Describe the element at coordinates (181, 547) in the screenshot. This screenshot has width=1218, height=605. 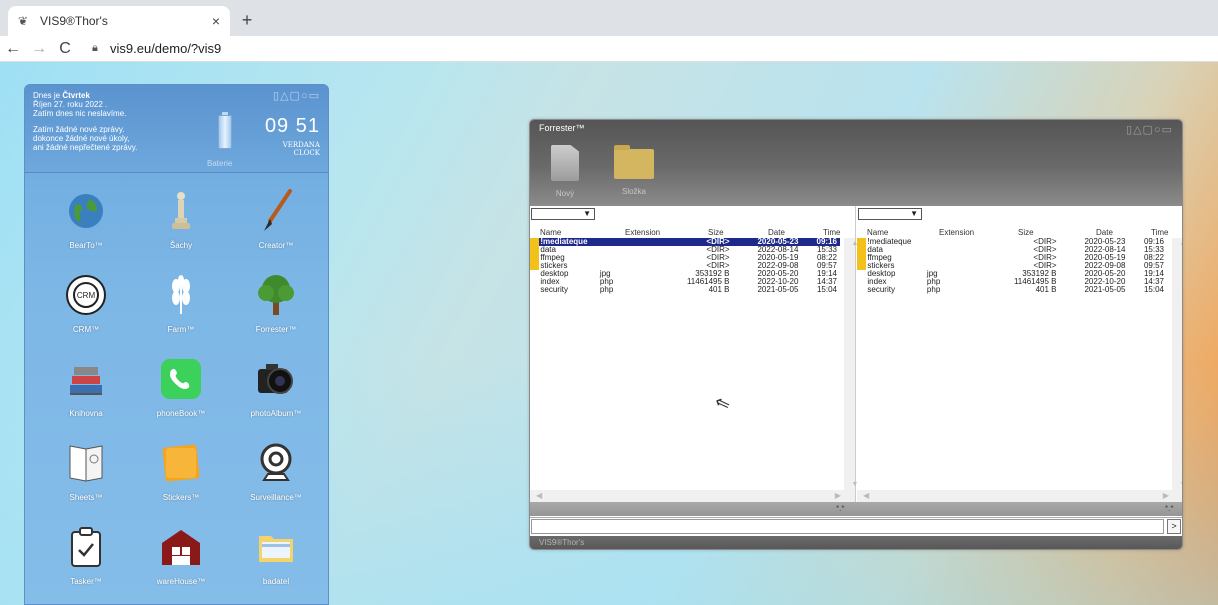
I see `warehouse-icon` at that location.